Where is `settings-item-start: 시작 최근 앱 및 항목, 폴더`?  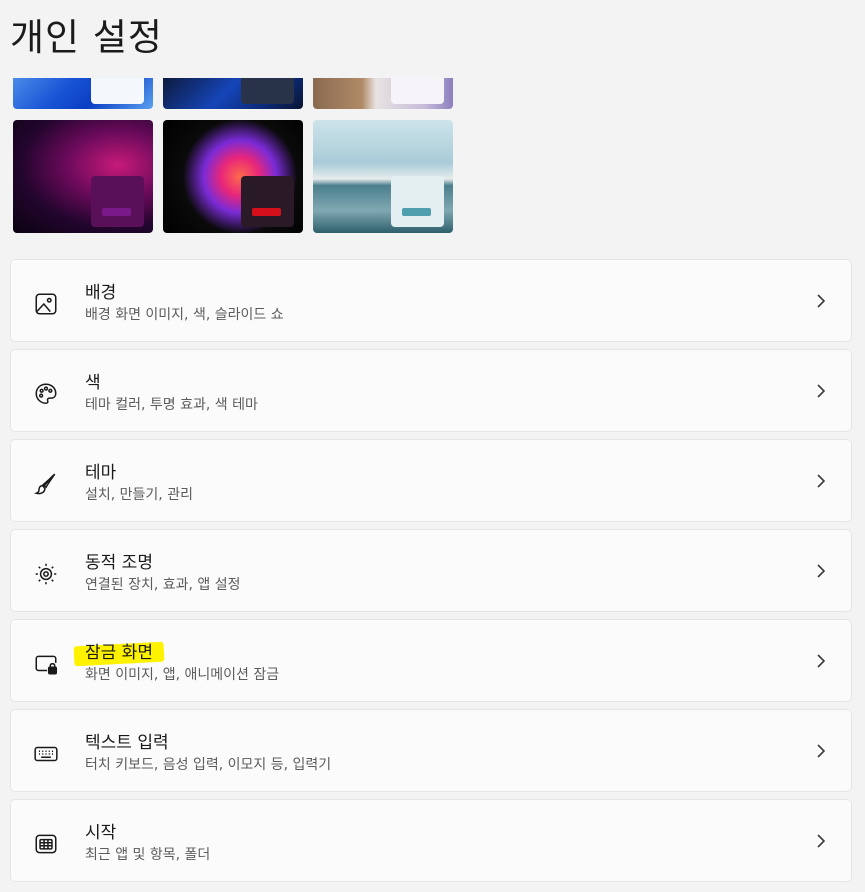 settings-item-start: 시작 최근 앱 및 항목, 폴더 is located at coordinates (431, 840).